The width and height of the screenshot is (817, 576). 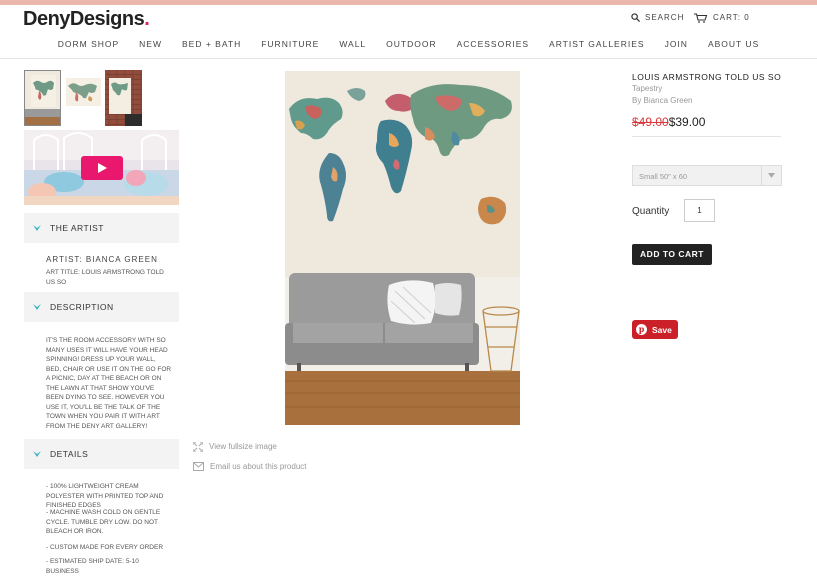 What do you see at coordinates (641, 329) in the screenshot?
I see `pinterest-icon: p` at bounding box center [641, 329].